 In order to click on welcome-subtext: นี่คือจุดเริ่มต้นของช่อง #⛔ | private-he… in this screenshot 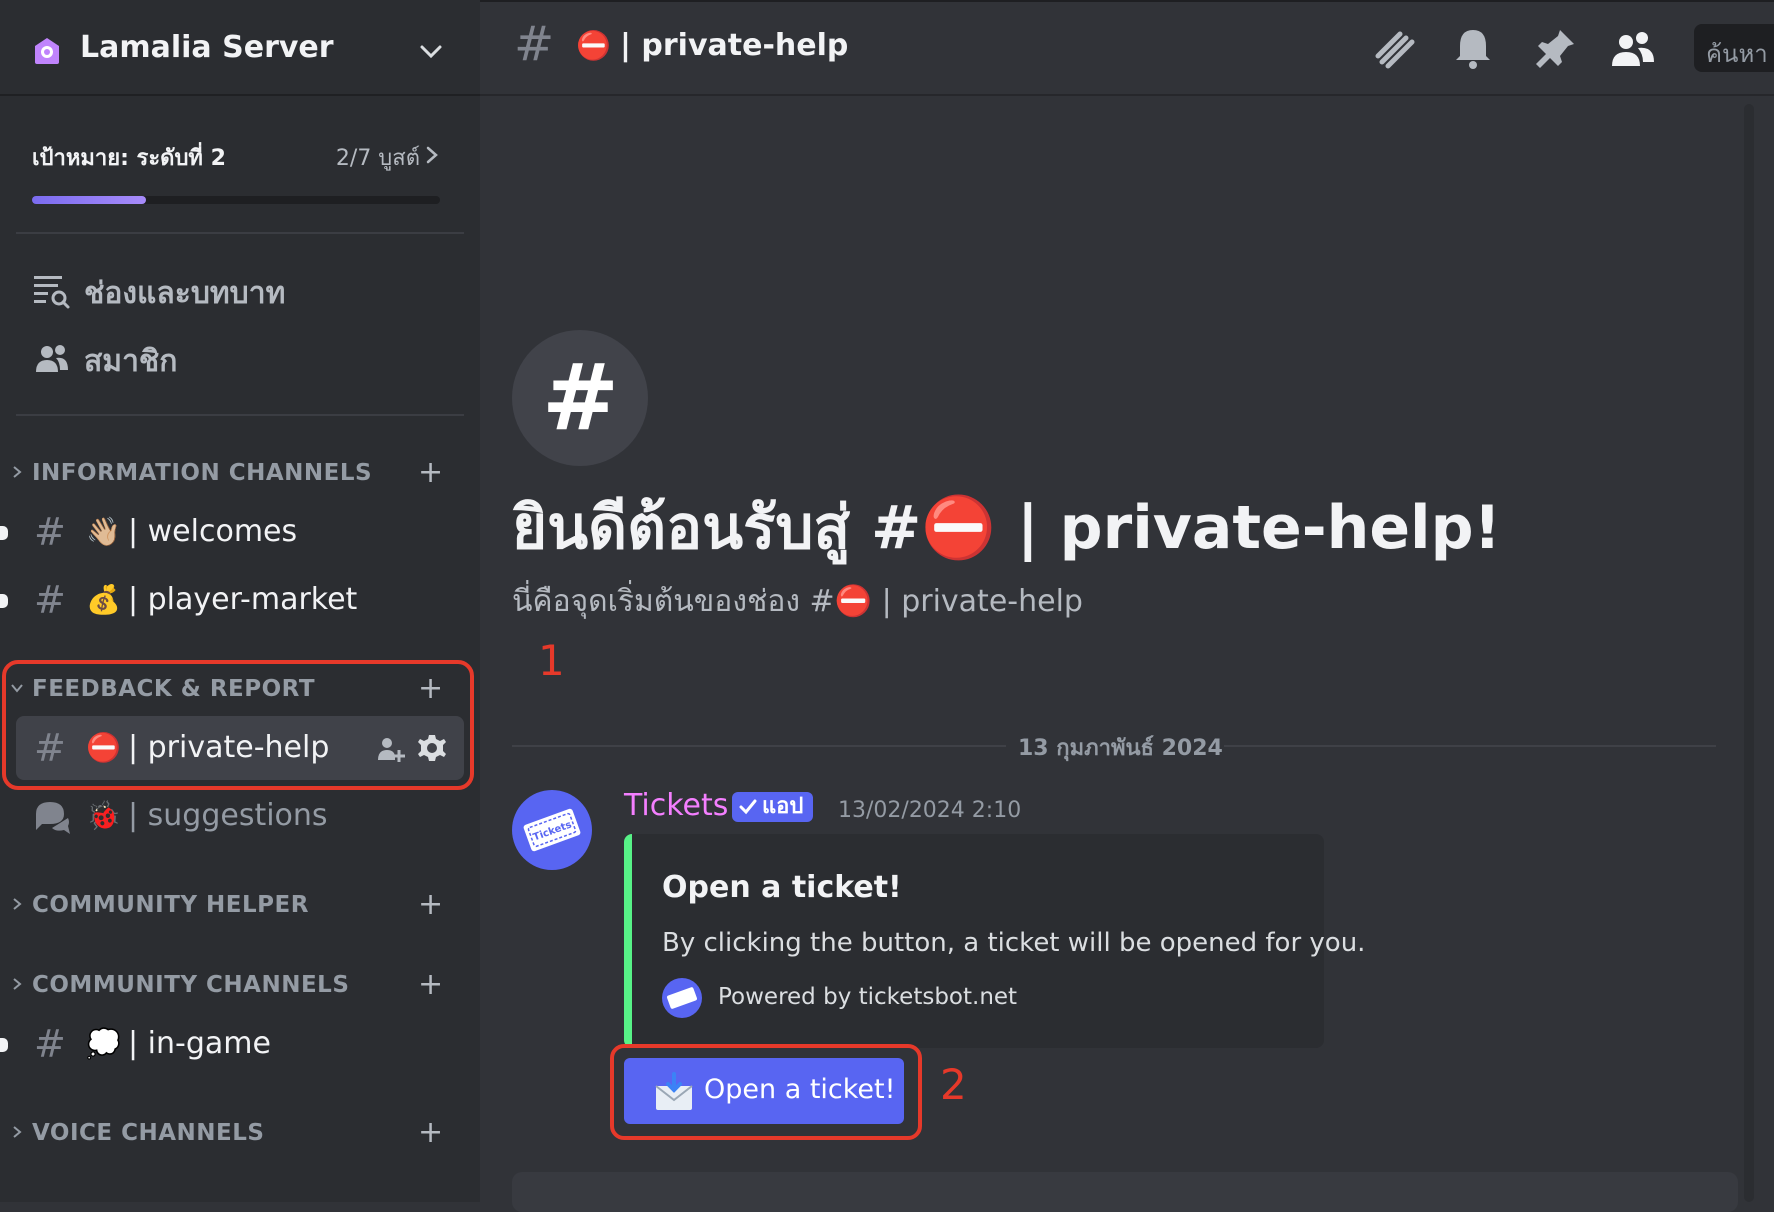, I will do `click(797, 601)`.